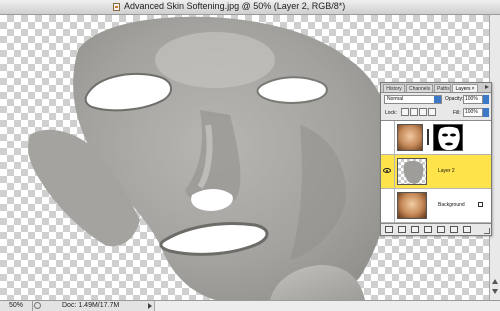  What do you see at coordinates (413, 99) in the screenshot?
I see `blend-mode-select: Normal` at bounding box center [413, 99].